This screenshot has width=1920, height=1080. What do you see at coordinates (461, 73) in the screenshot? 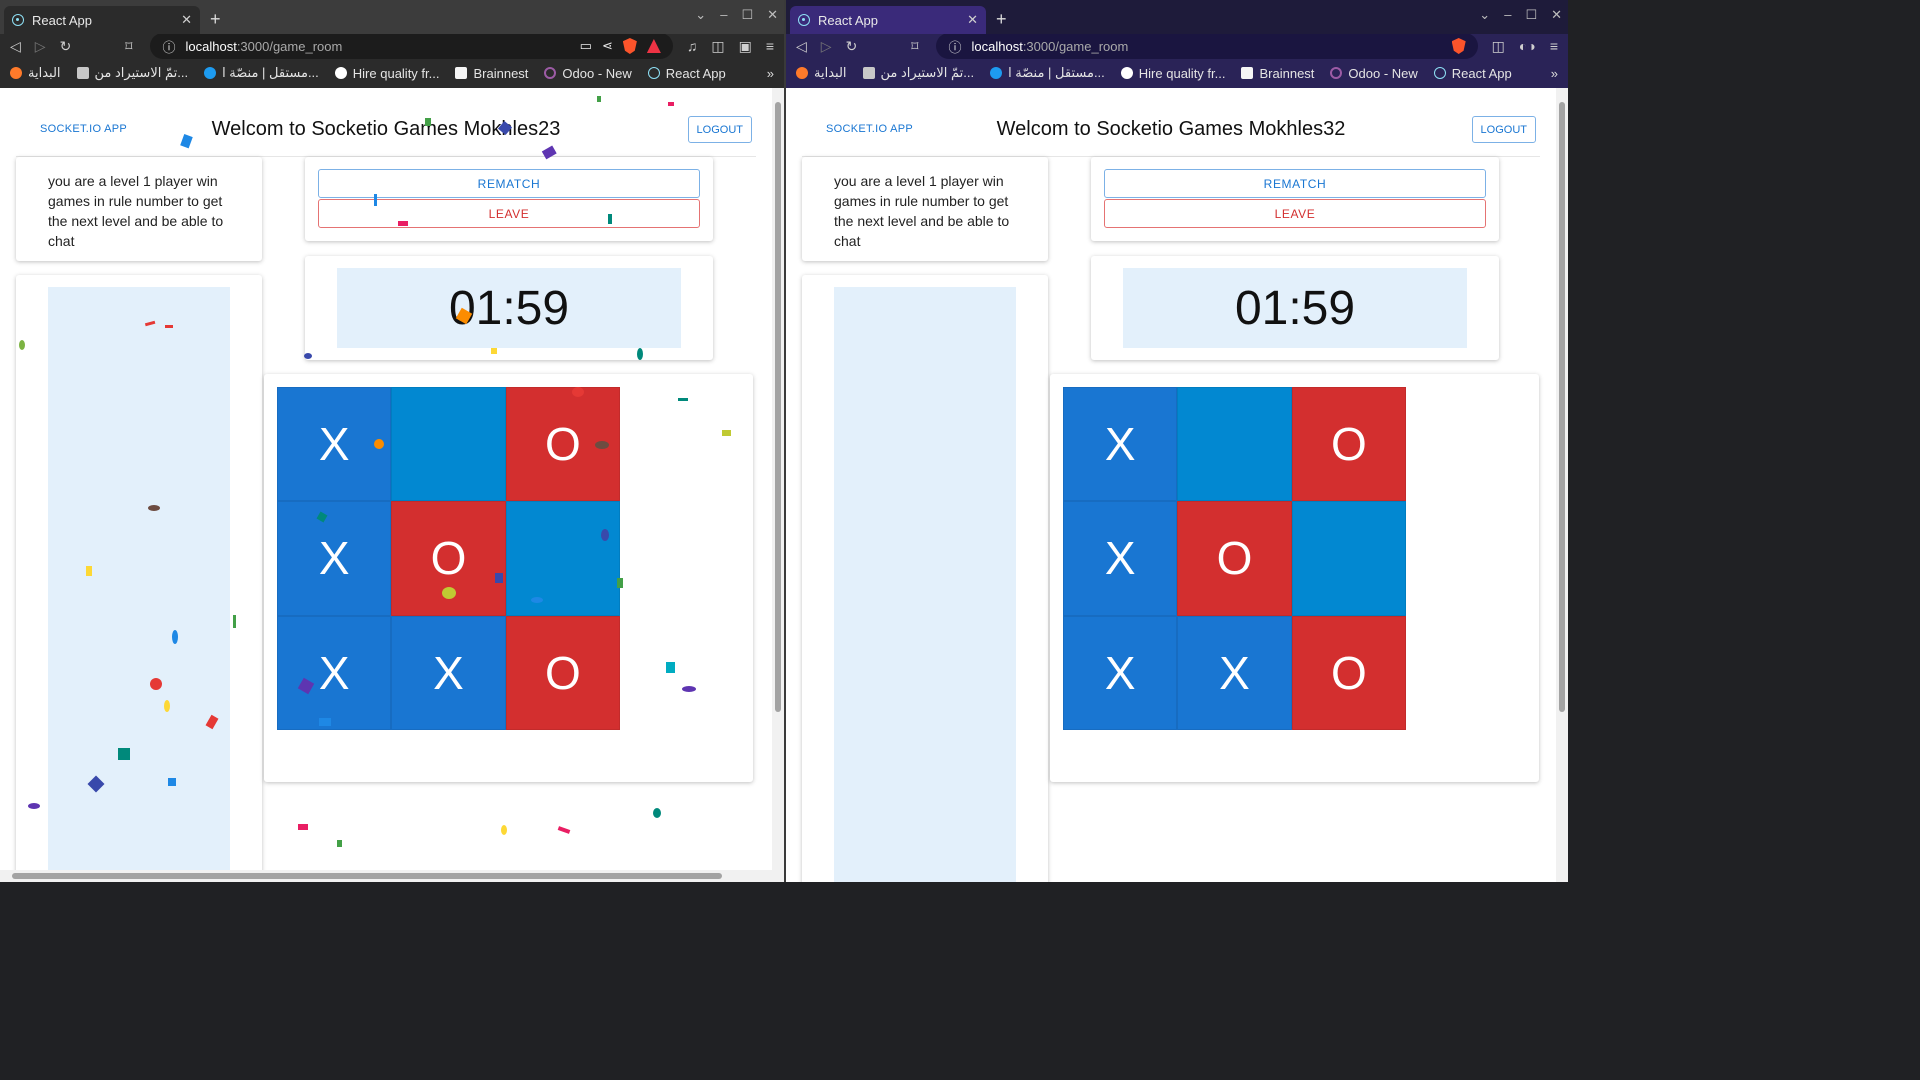
I see `brainnest-icon` at bounding box center [461, 73].